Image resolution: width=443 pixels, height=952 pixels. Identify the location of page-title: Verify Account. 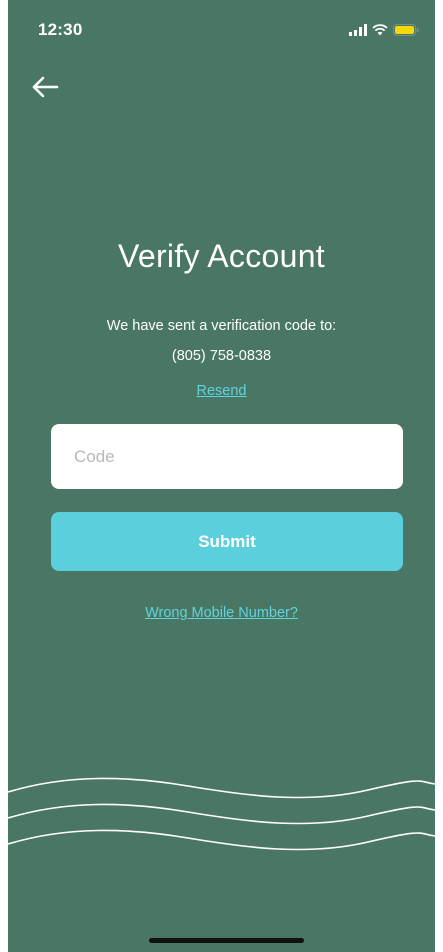
(221, 256).